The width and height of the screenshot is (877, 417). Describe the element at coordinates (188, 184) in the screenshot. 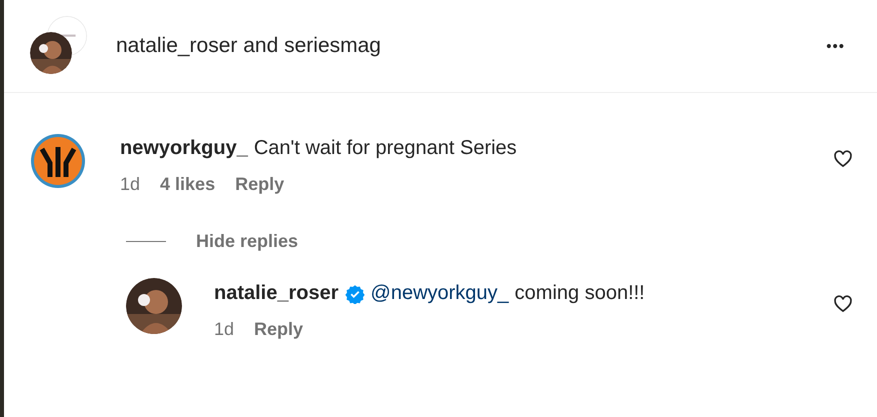

I see `likes-count: 4 likes` at that location.